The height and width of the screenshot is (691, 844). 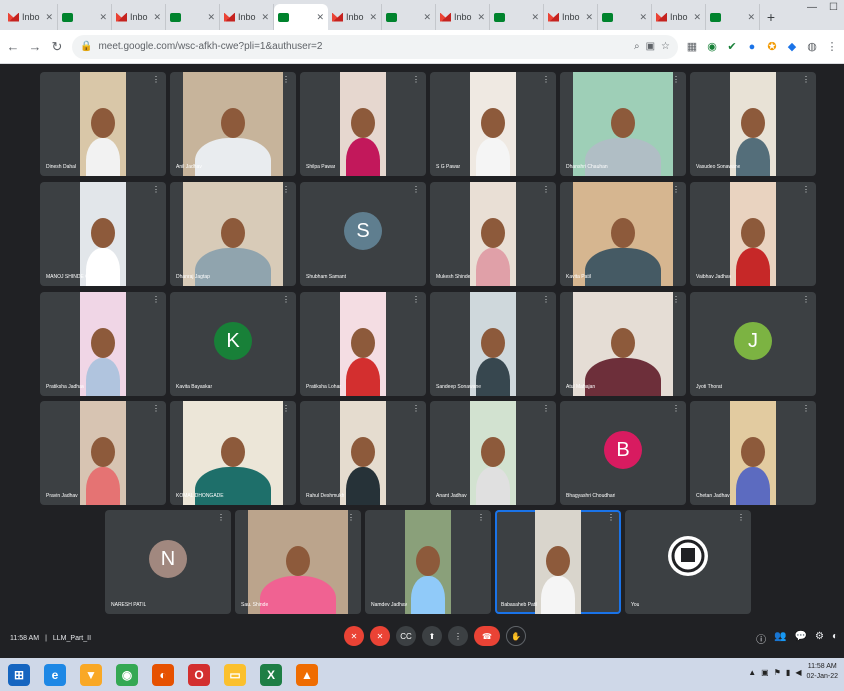 I want to click on end-call-button: ☎, so click(x=487, y=636).